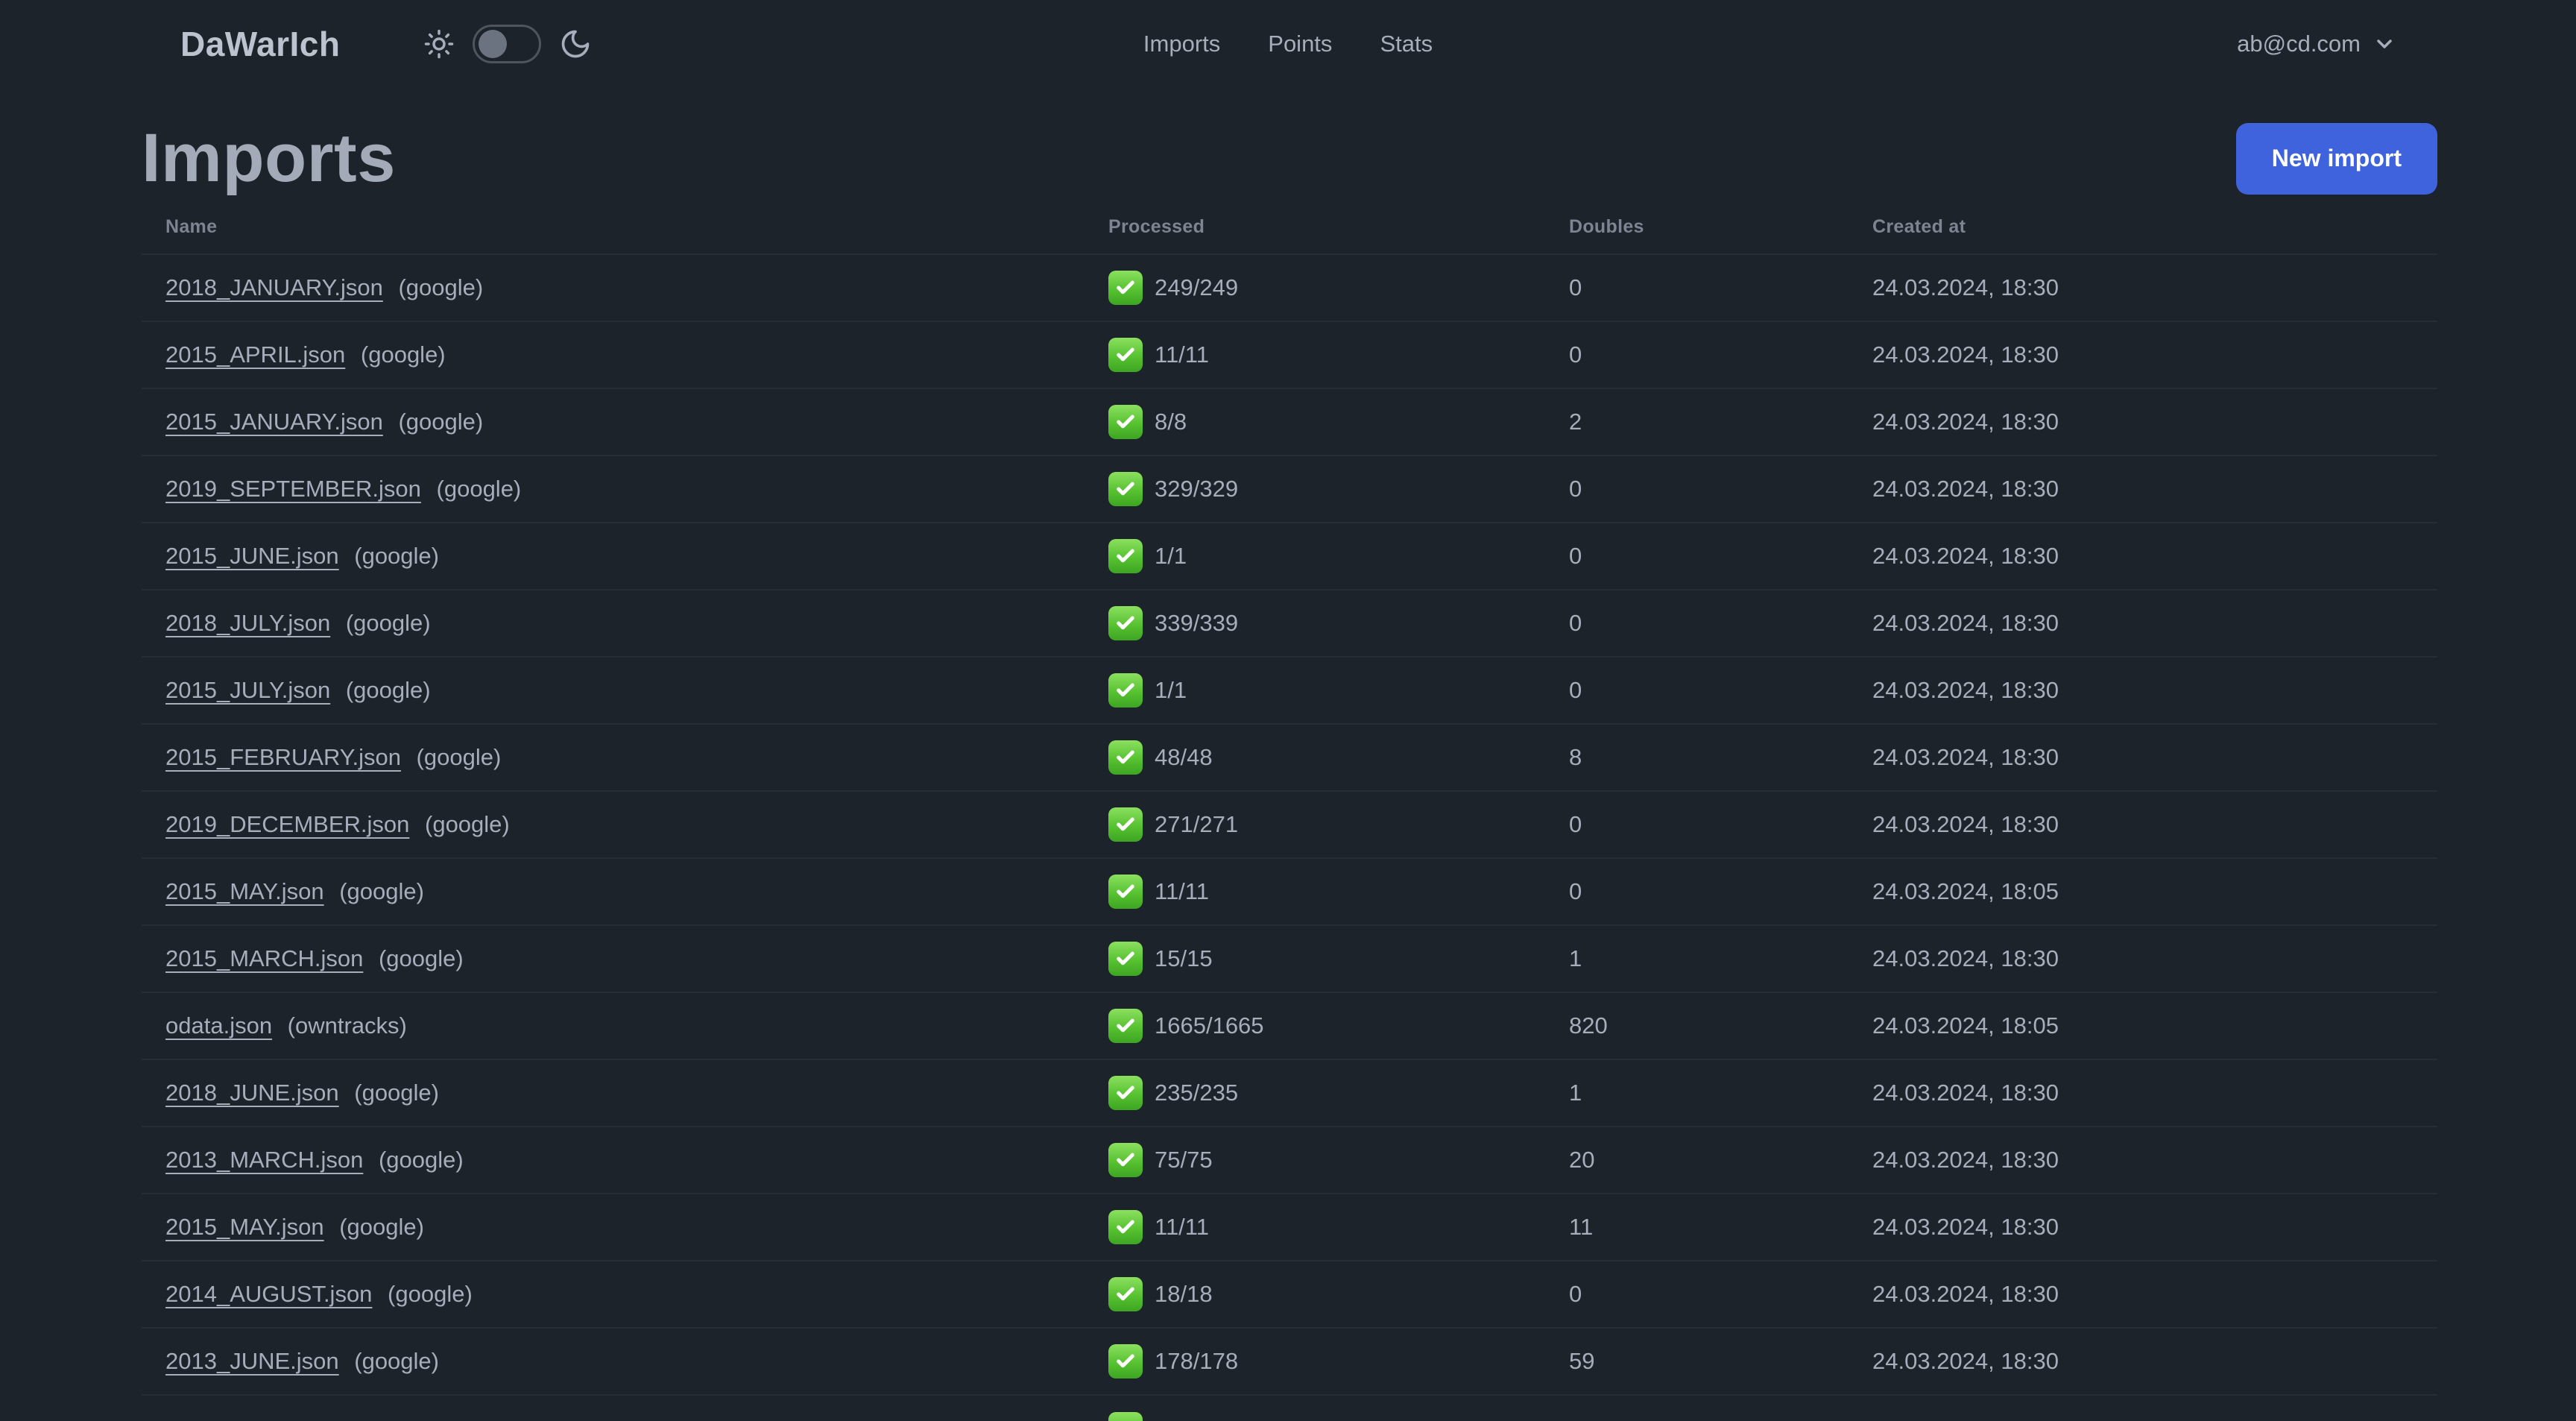  What do you see at coordinates (2299, 44) in the screenshot?
I see `account-email: ab@cd.com` at bounding box center [2299, 44].